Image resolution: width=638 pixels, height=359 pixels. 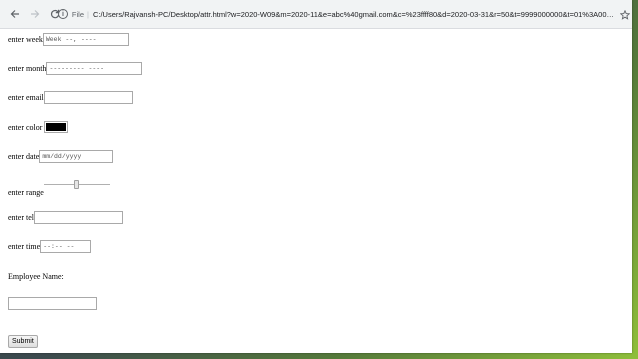 I want to click on range-thumb, so click(x=77, y=184).